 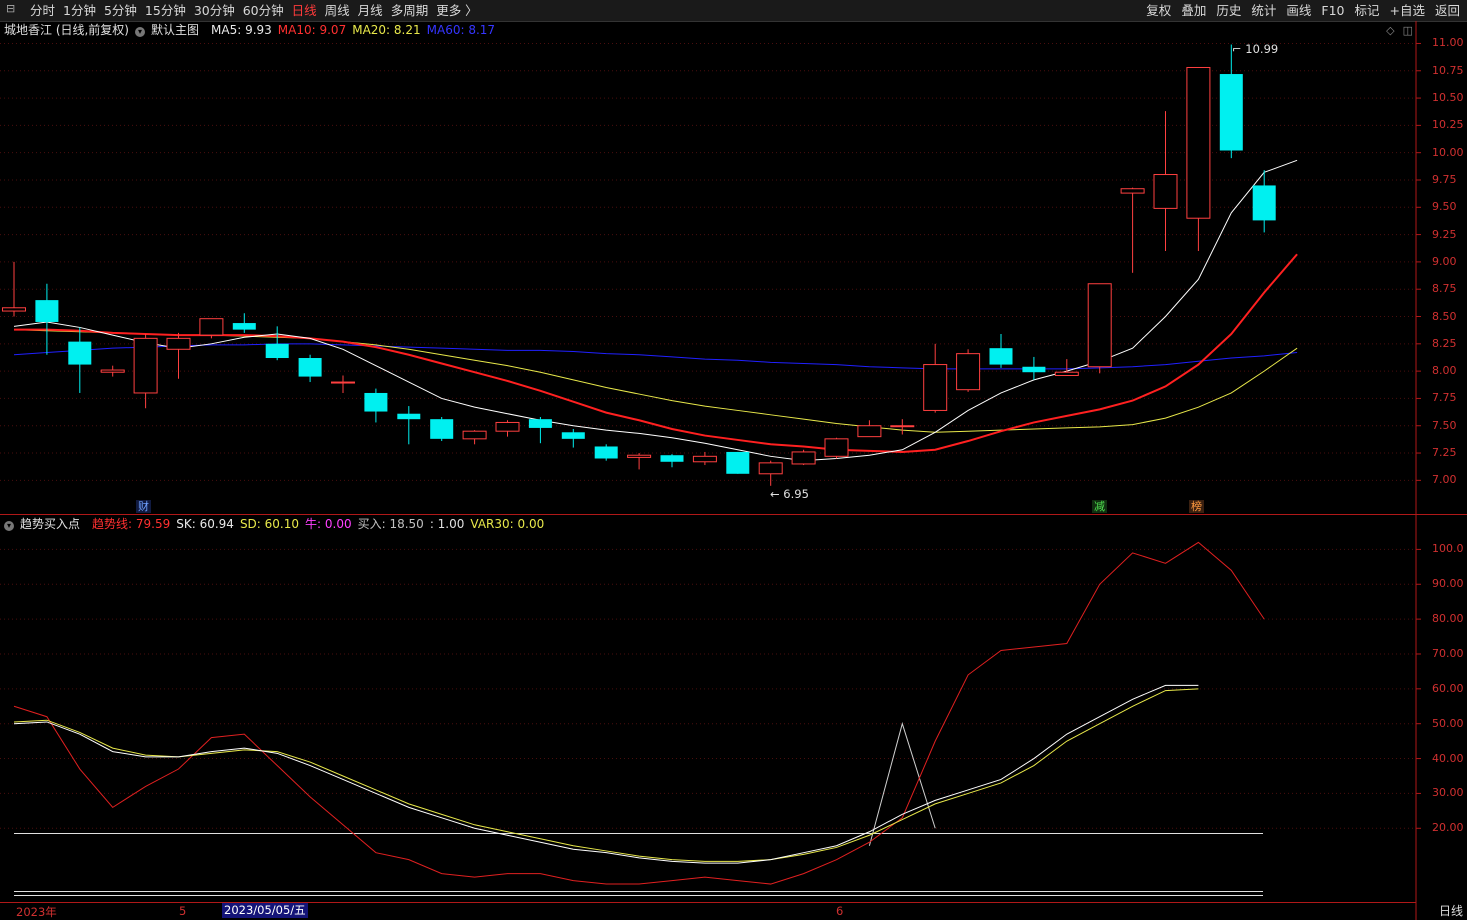 What do you see at coordinates (183, 911) in the screenshot?
I see `date-month5-label: 5` at bounding box center [183, 911].